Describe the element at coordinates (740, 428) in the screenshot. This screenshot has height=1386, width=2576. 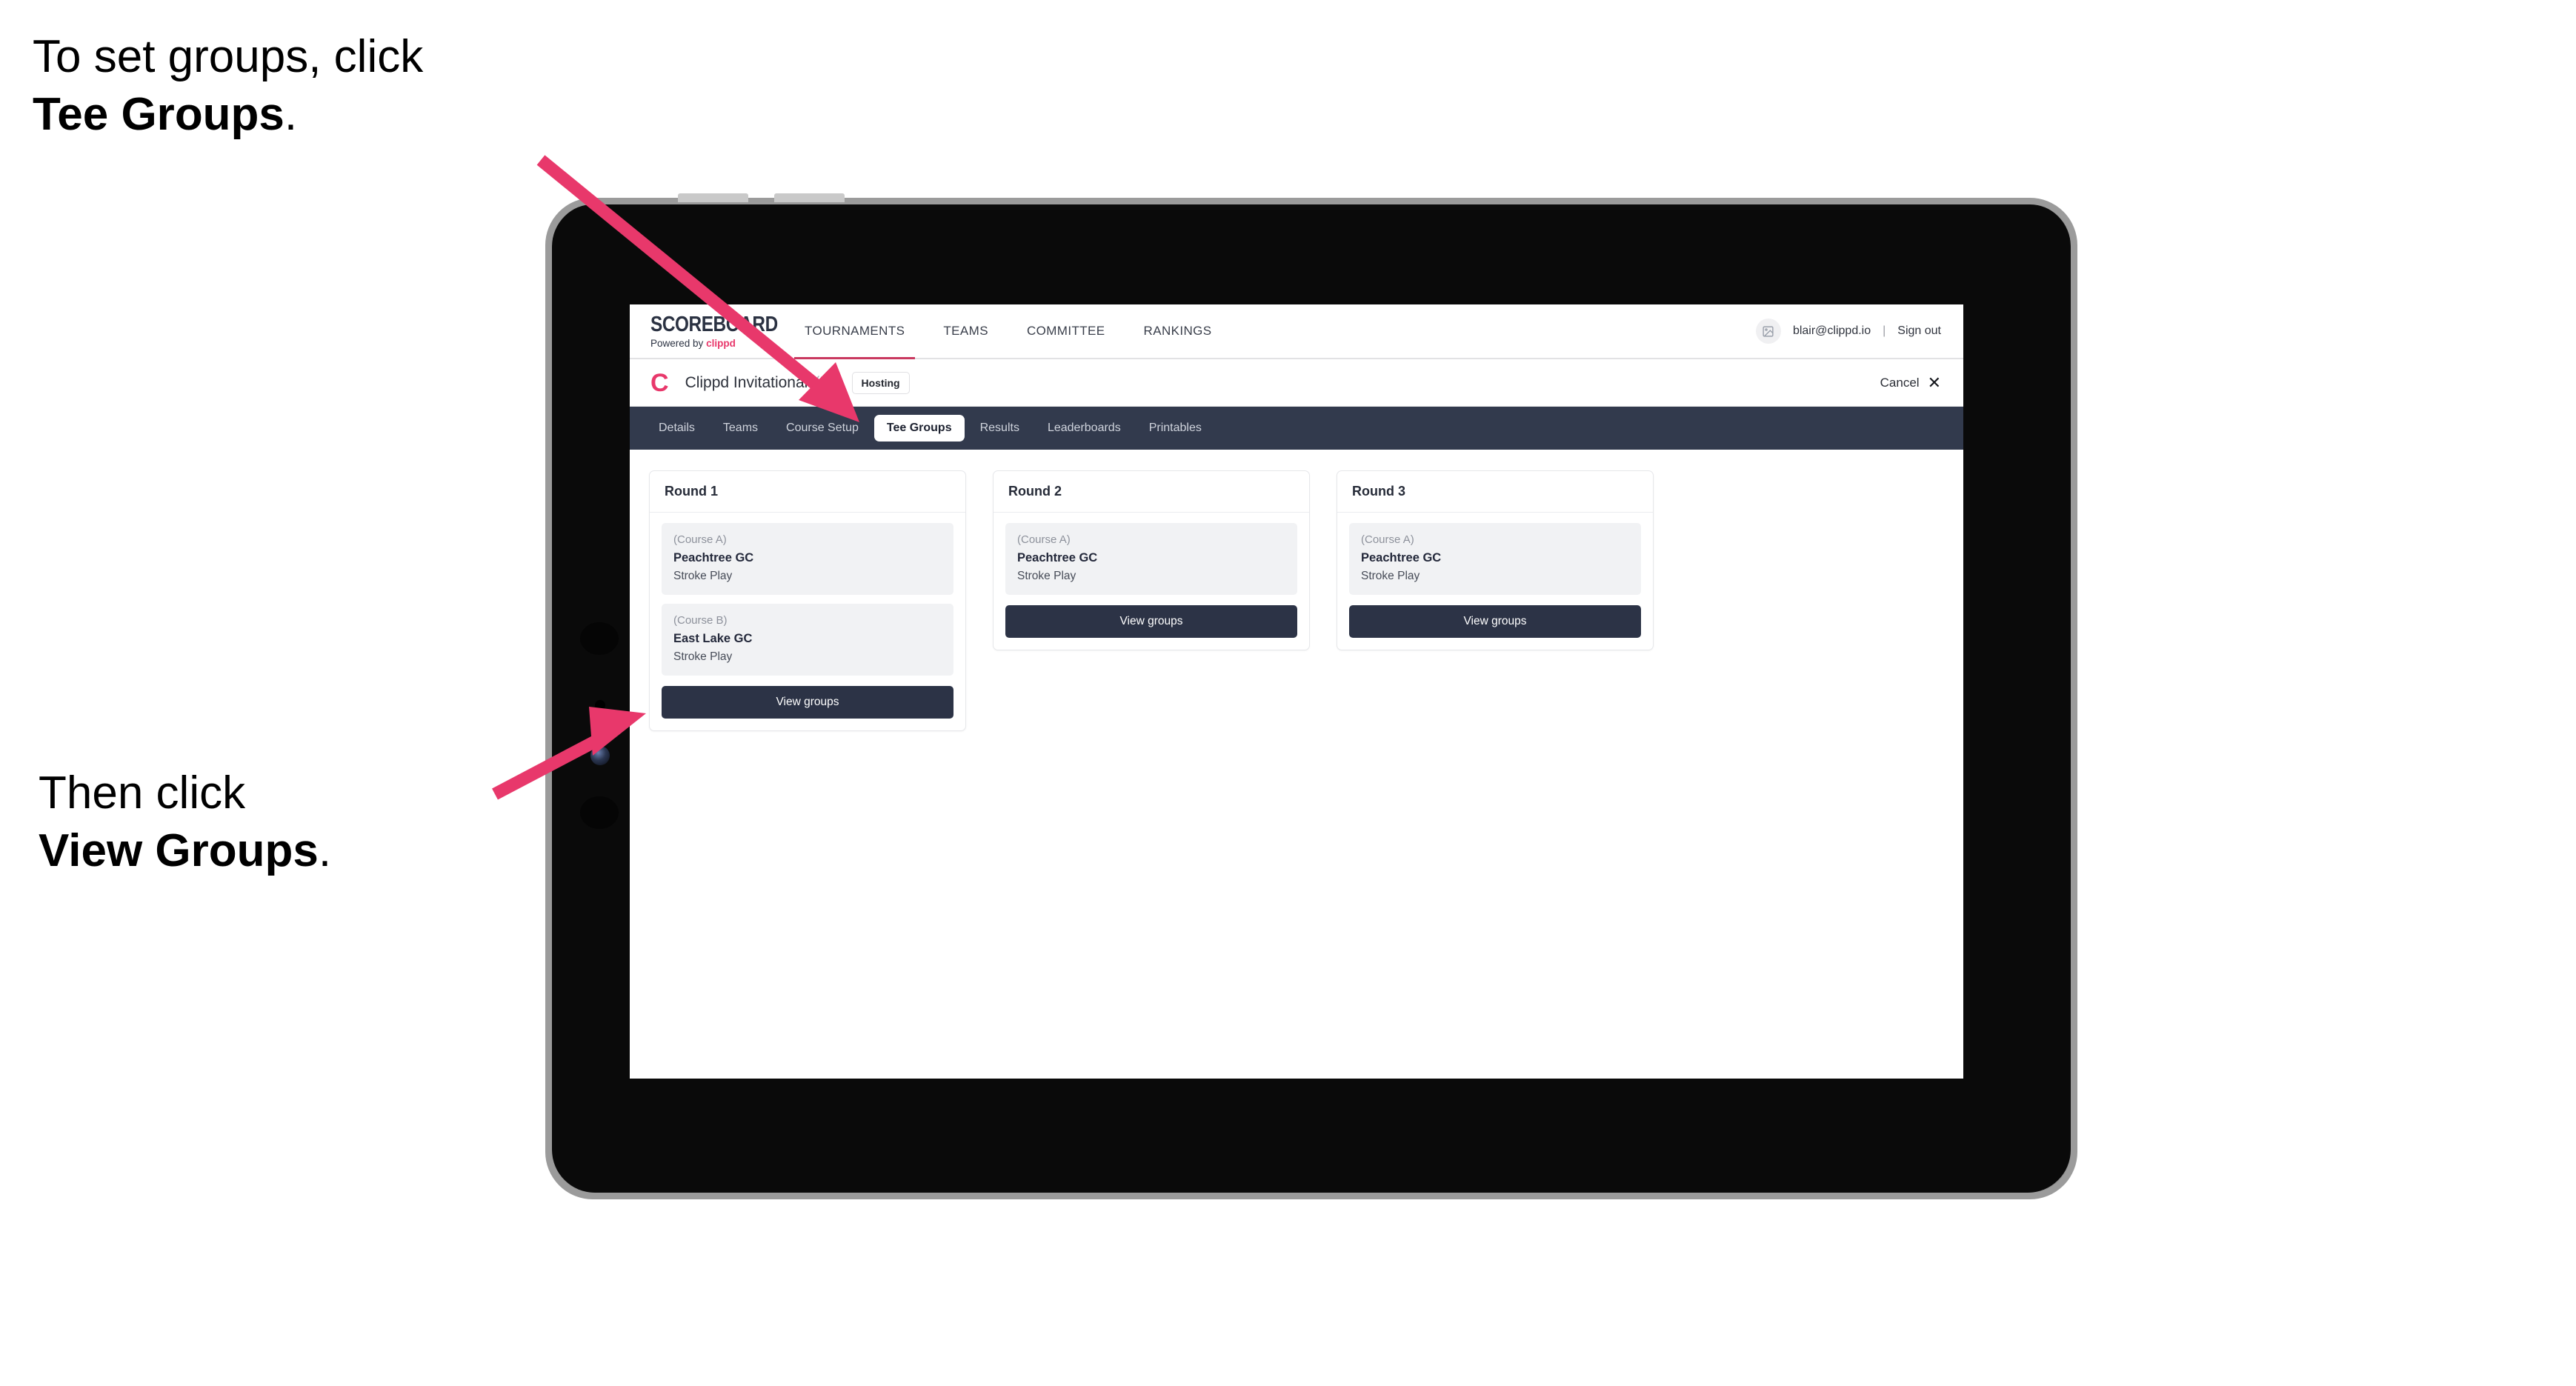
I see `tab-teams: Teams` at that location.